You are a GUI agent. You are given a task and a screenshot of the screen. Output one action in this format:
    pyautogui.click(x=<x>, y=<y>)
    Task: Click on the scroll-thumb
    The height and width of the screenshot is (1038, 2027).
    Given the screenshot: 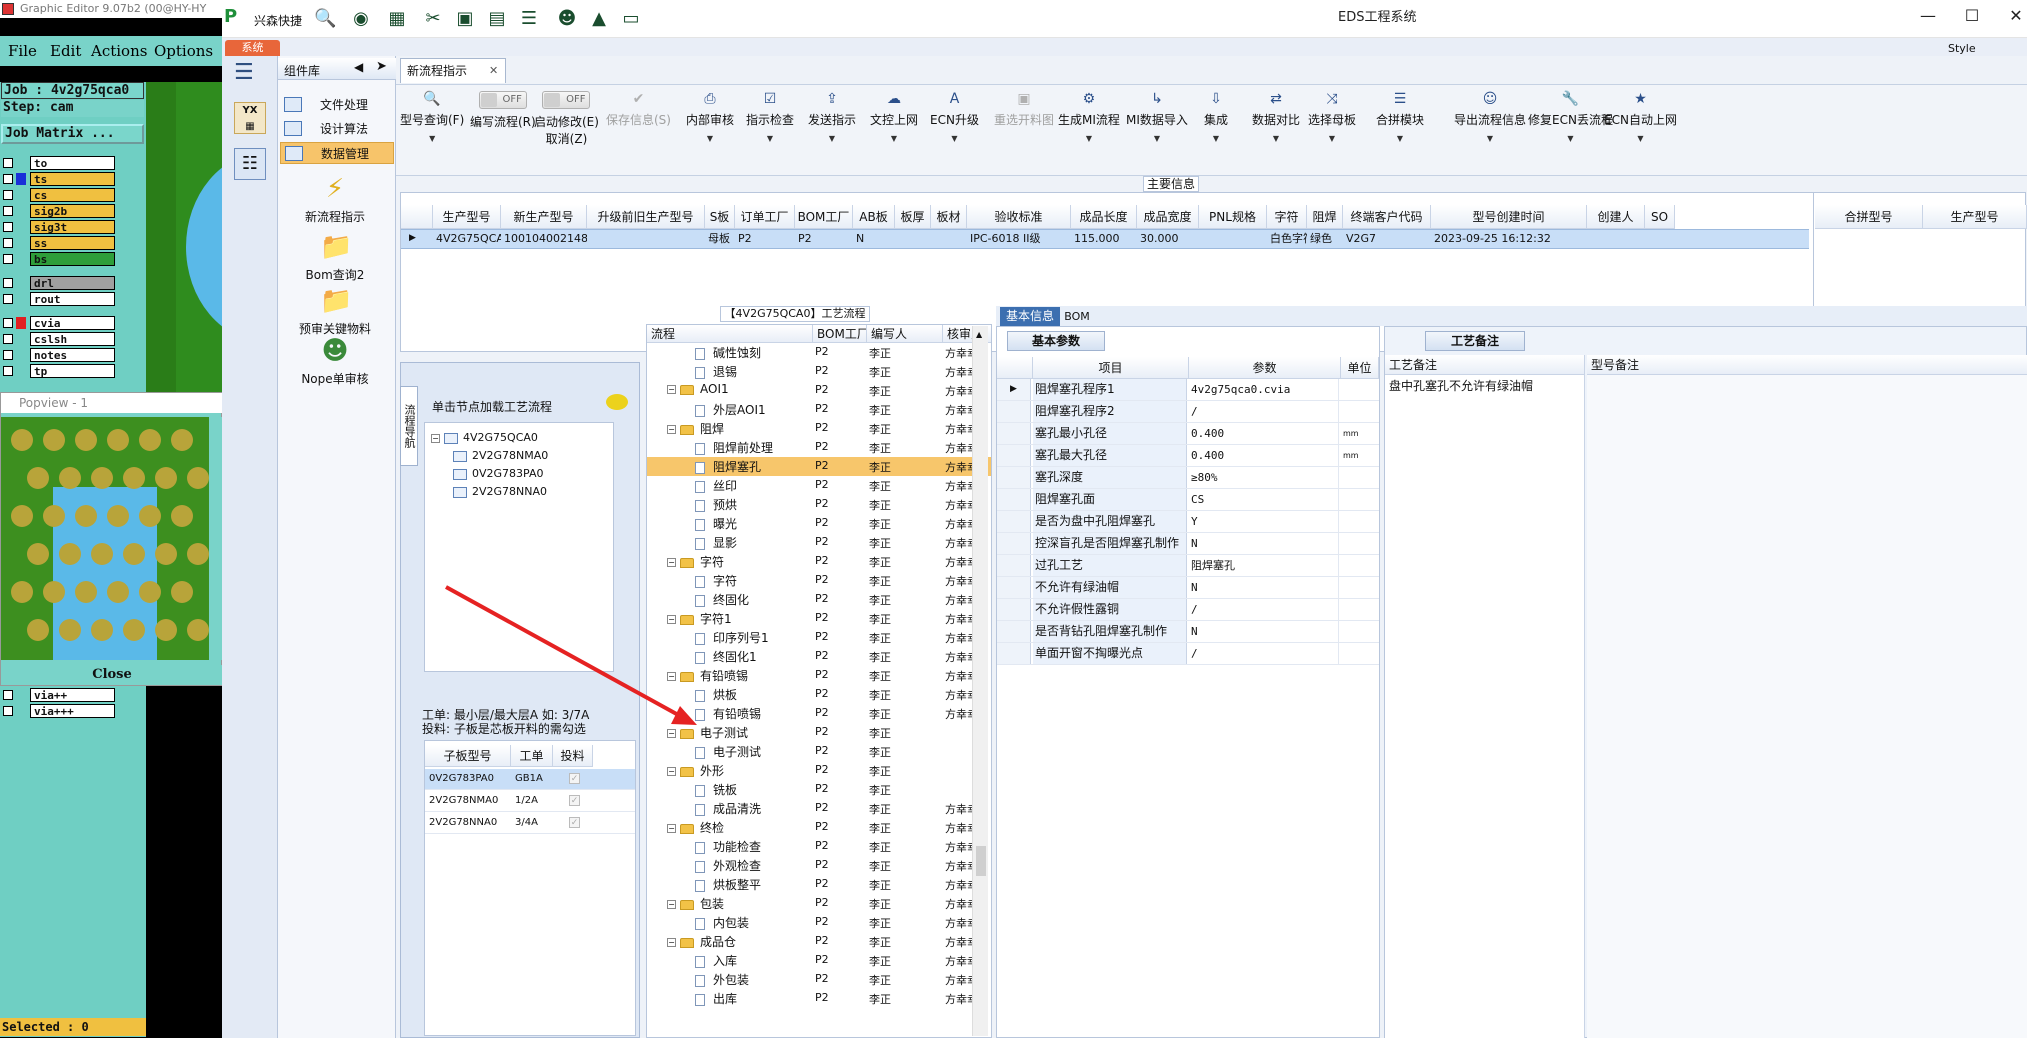 What is the action you would take?
    pyautogui.click(x=981, y=861)
    